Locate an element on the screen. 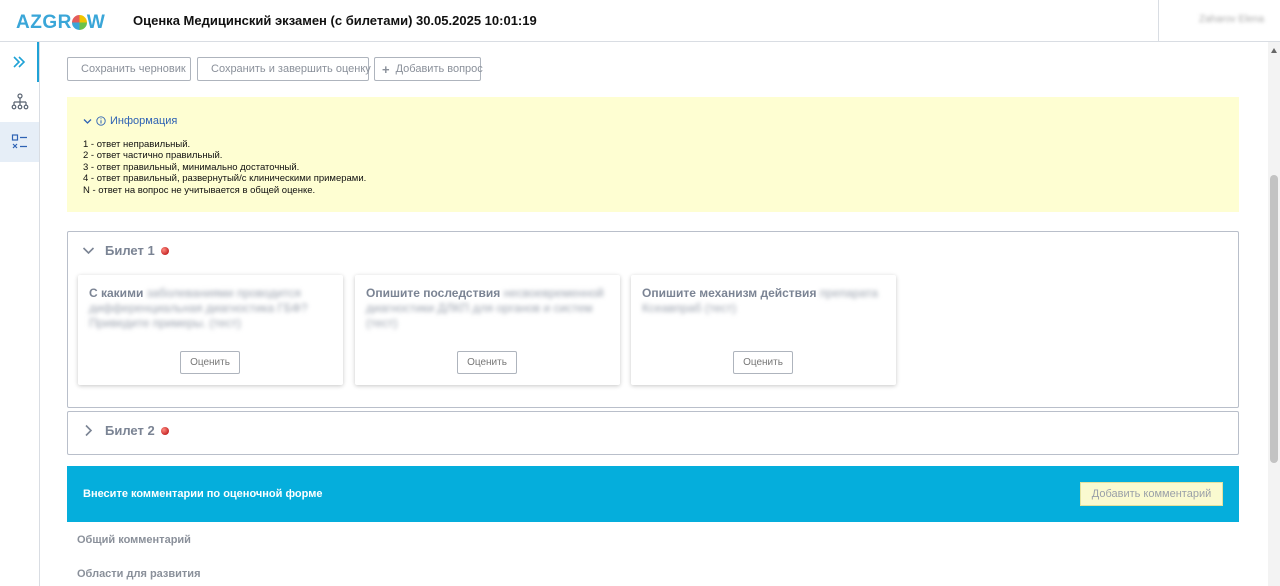  sidebar-item-structure is located at coordinates (19, 102).